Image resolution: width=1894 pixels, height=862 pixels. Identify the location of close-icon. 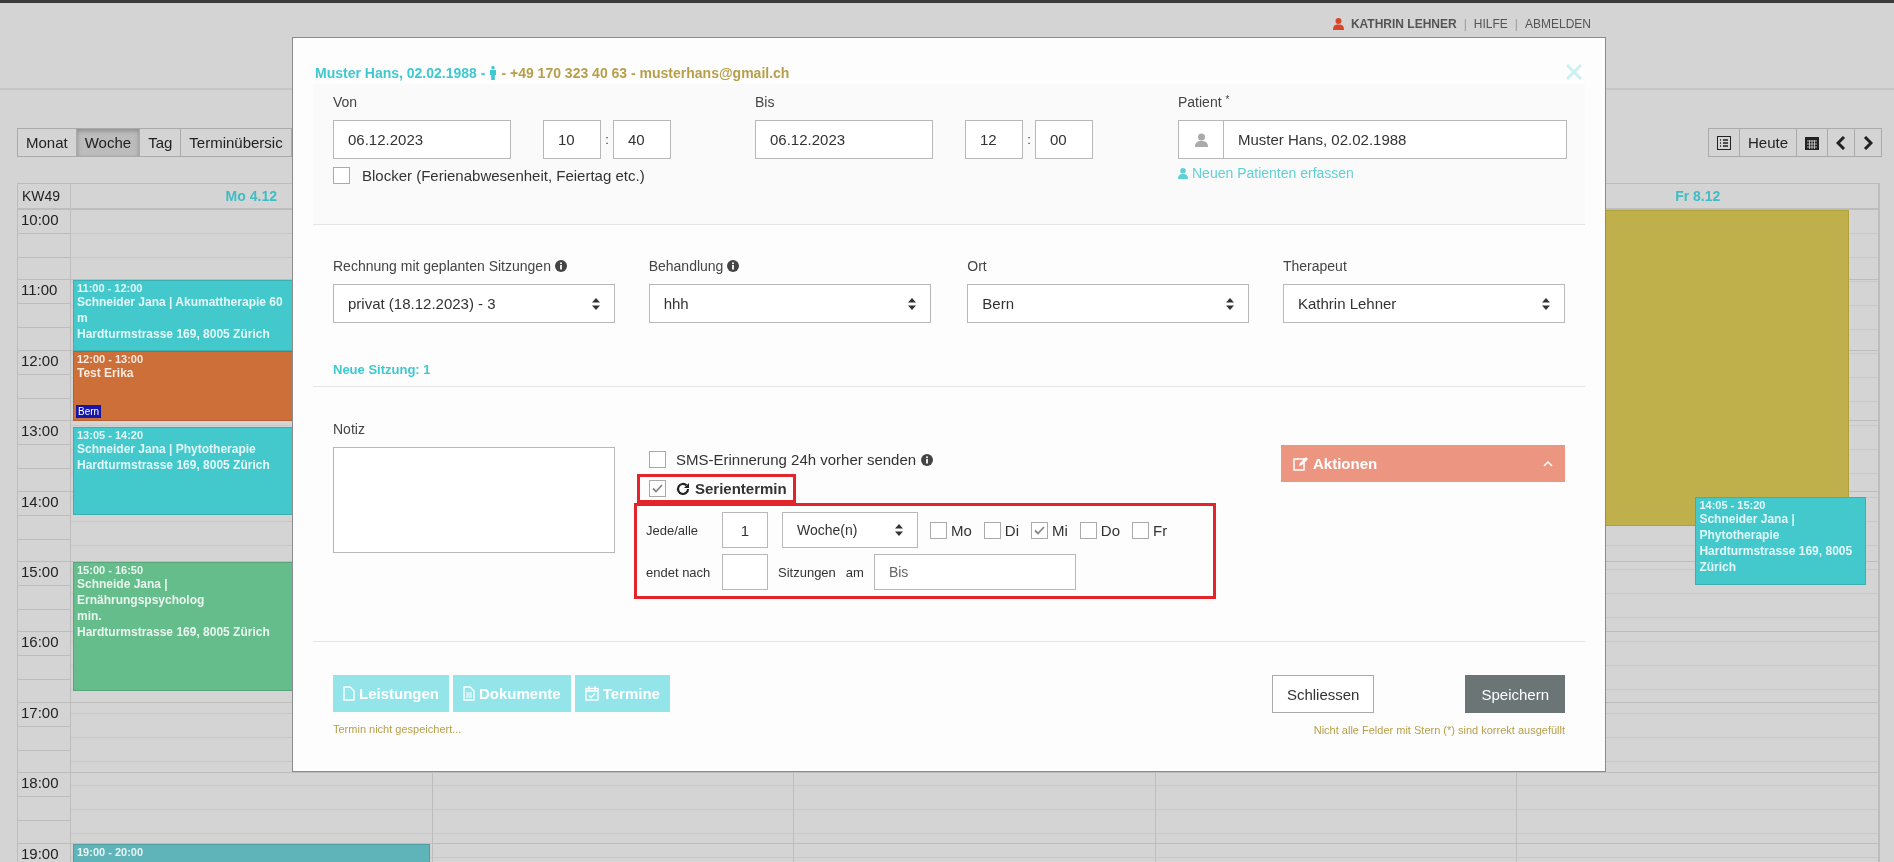
(1574, 72).